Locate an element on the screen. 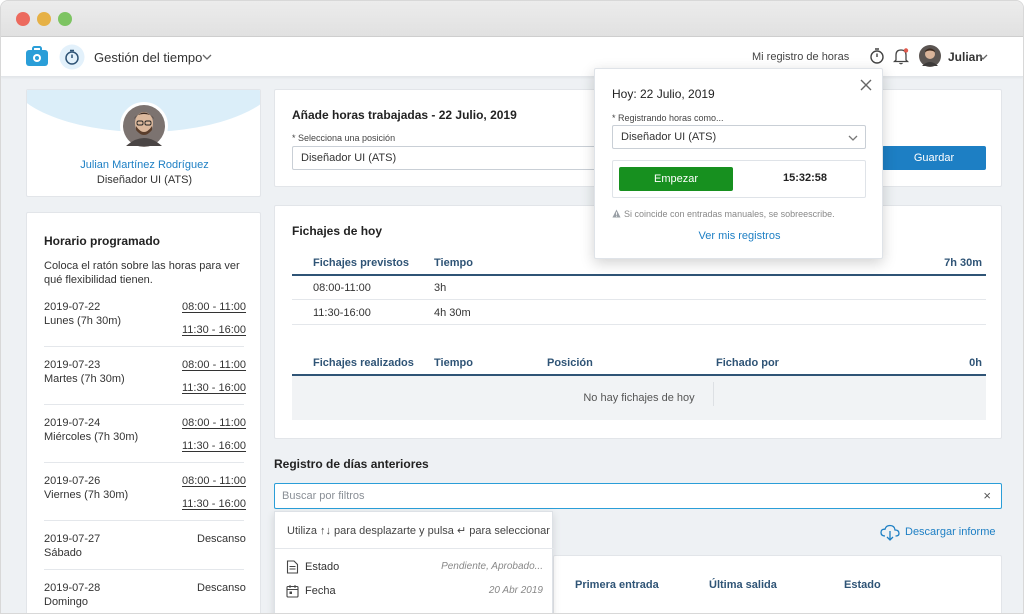 The image size is (1024, 614). empty-state-panel: No hay fichajes de hoy is located at coordinates (639, 398).